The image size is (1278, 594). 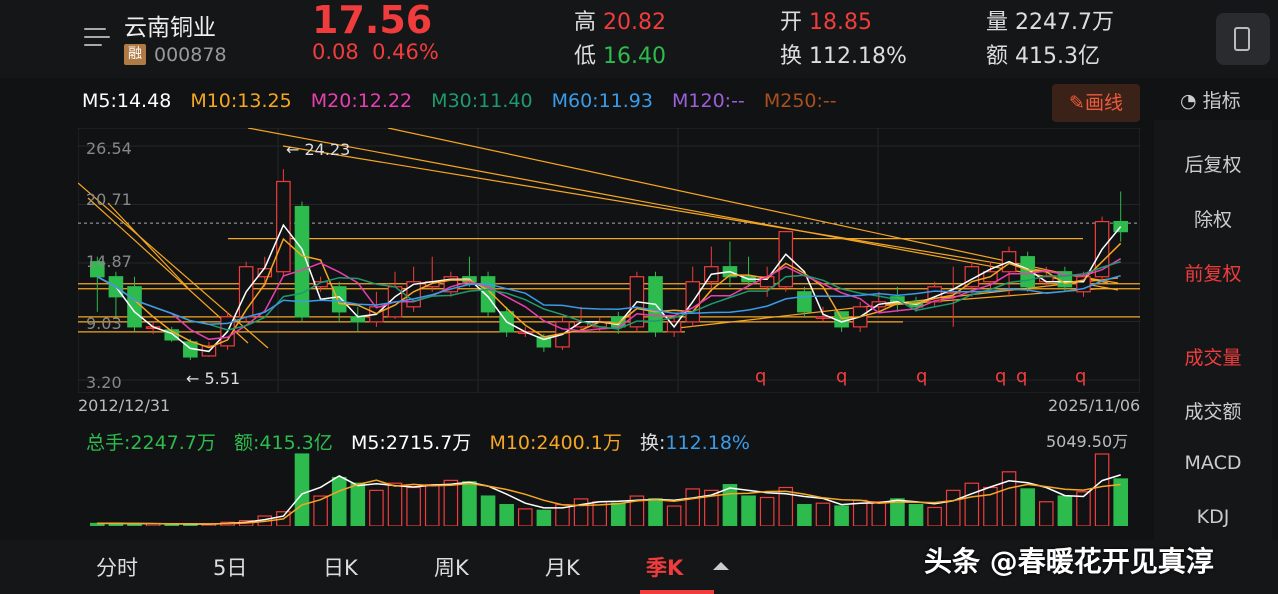 I want to click on tab-5day: 5日, so click(x=230, y=567).